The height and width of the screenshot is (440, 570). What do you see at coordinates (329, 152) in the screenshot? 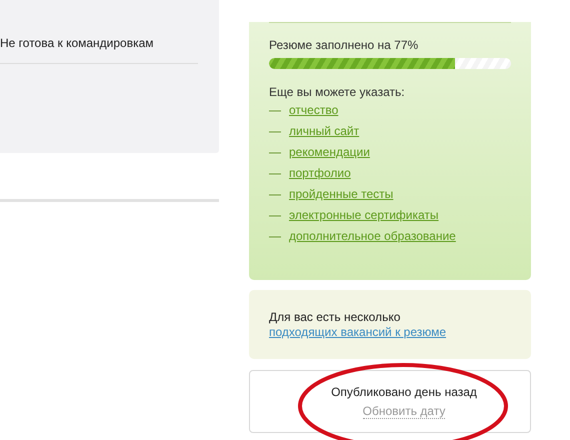
I see `suggestion-link: рекомендации` at bounding box center [329, 152].